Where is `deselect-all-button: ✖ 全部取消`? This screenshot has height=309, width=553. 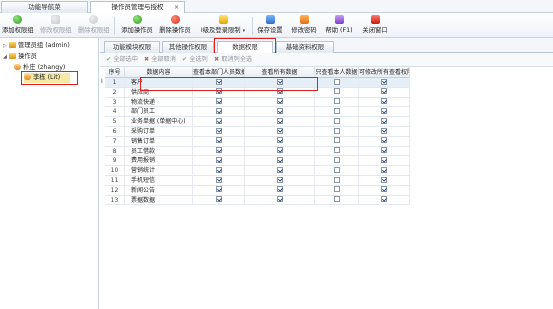 deselect-all-button: ✖ 全部取消 is located at coordinates (160, 60).